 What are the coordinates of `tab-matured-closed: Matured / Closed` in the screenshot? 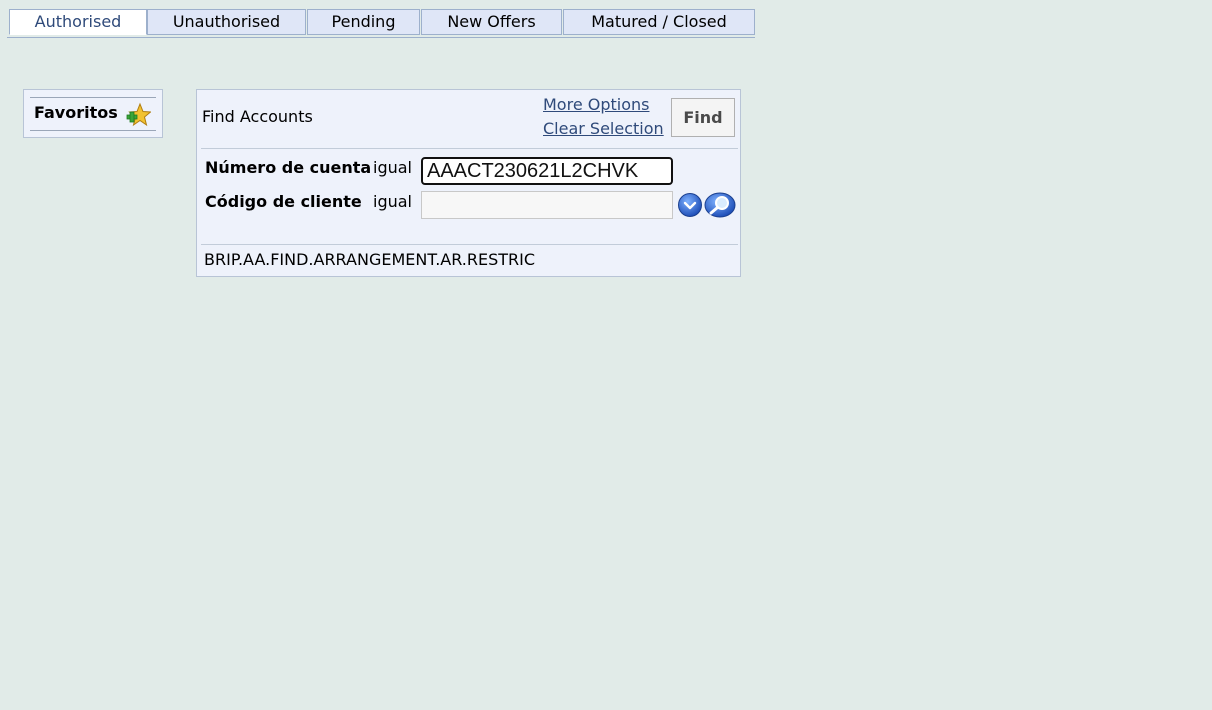 It's located at (659, 22).